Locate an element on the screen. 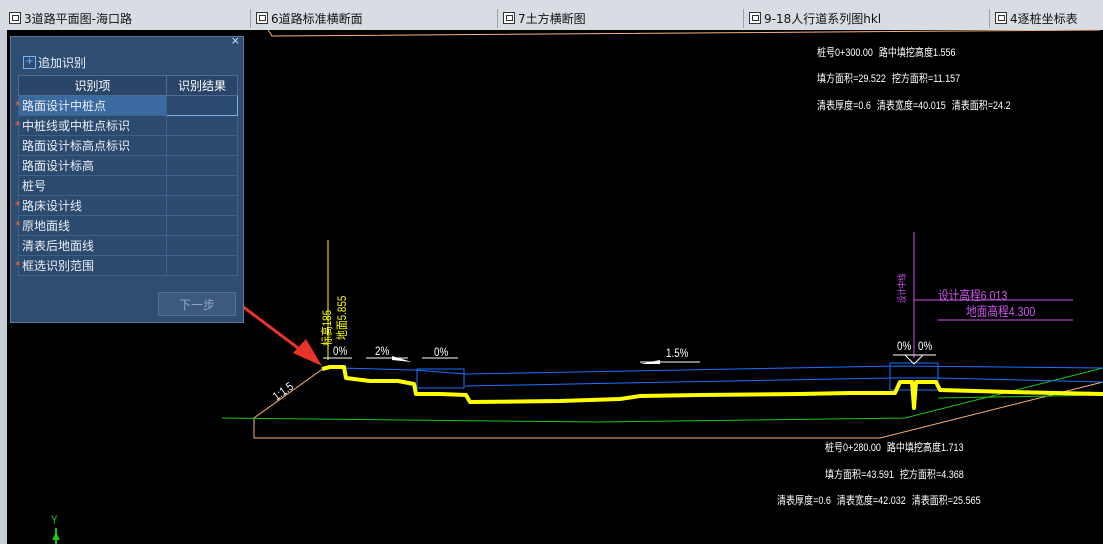 The height and width of the screenshot is (544, 1103). slope-label-1-5pct: 1.5% is located at coordinates (677, 353).